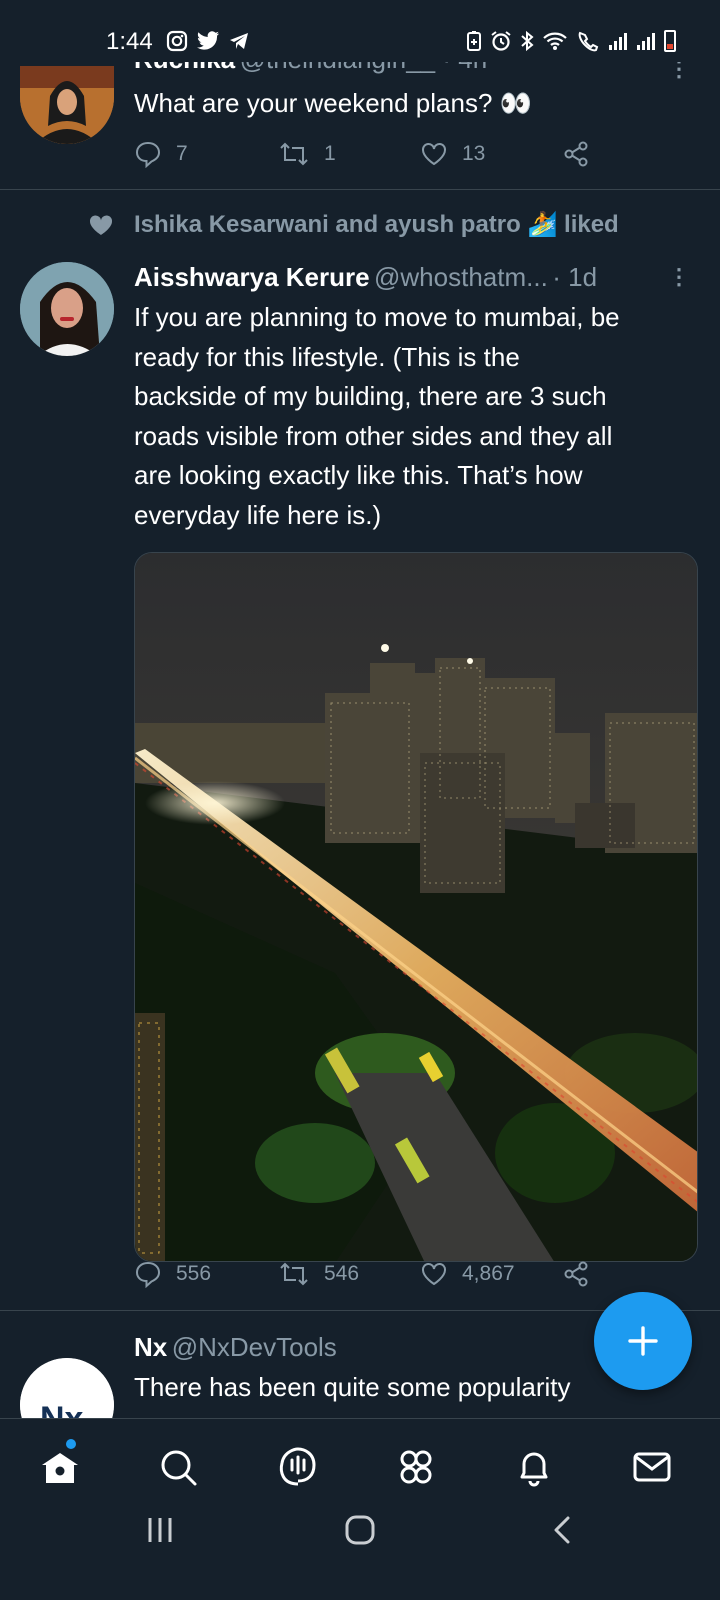 The height and width of the screenshot is (1600, 720). Describe the element at coordinates (575, 277) in the screenshot. I see `tweet-time: · 1d` at that location.